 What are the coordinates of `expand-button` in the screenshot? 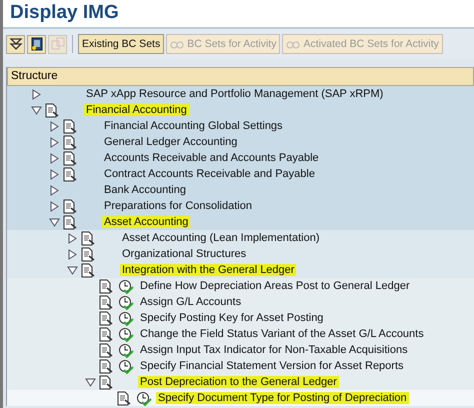 It's located at (15, 44).